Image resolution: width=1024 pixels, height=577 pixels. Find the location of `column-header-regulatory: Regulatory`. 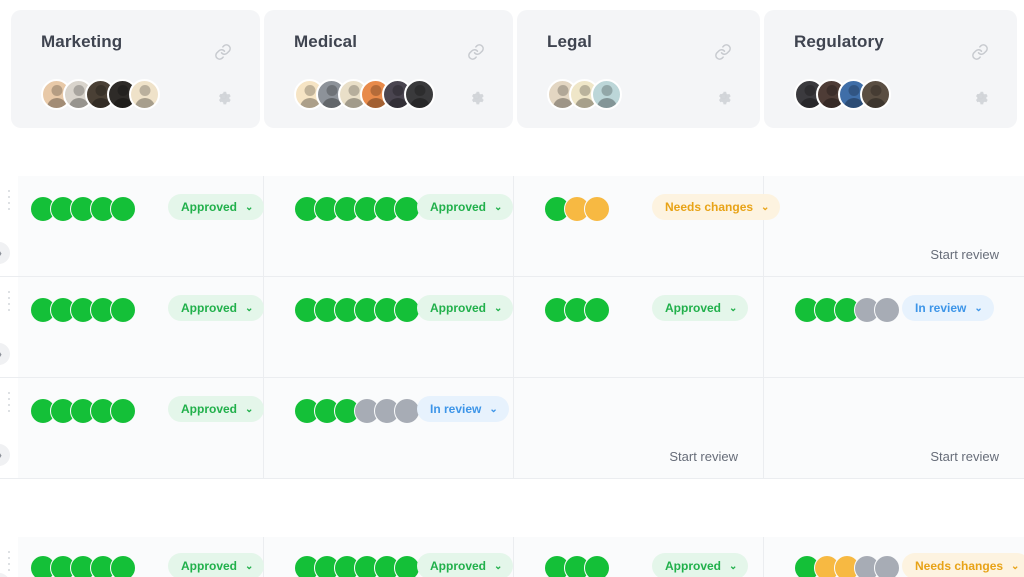

column-header-regulatory: Regulatory is located at coordinates (890, 69).